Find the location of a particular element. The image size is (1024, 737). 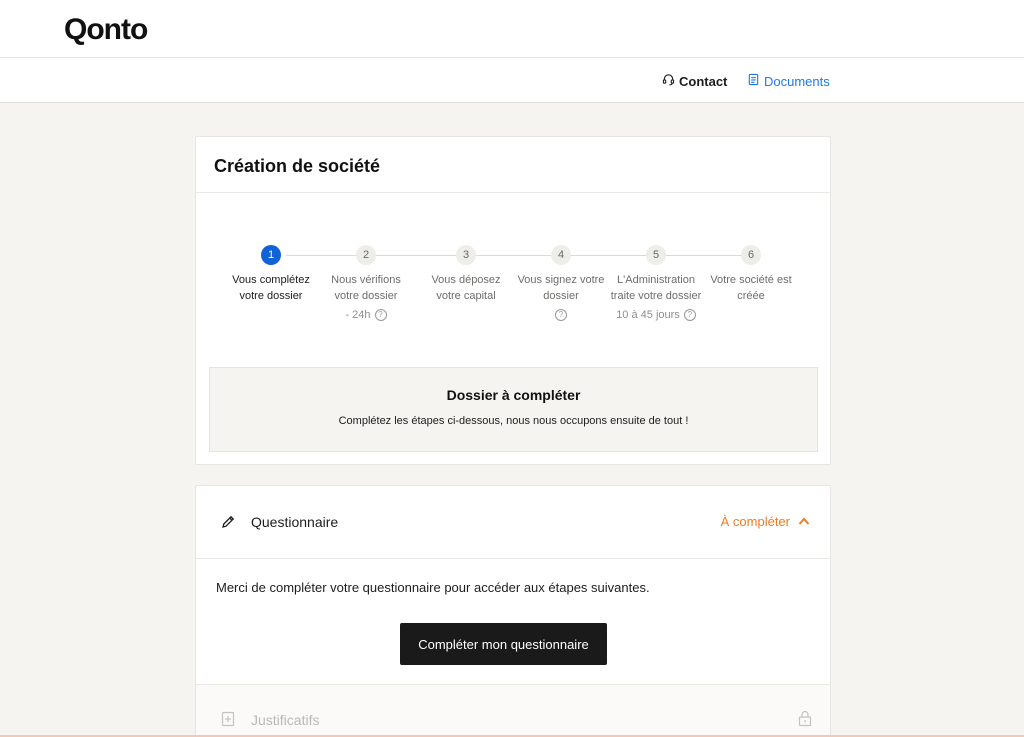

lock-icon is located at coordinates (805, 718).